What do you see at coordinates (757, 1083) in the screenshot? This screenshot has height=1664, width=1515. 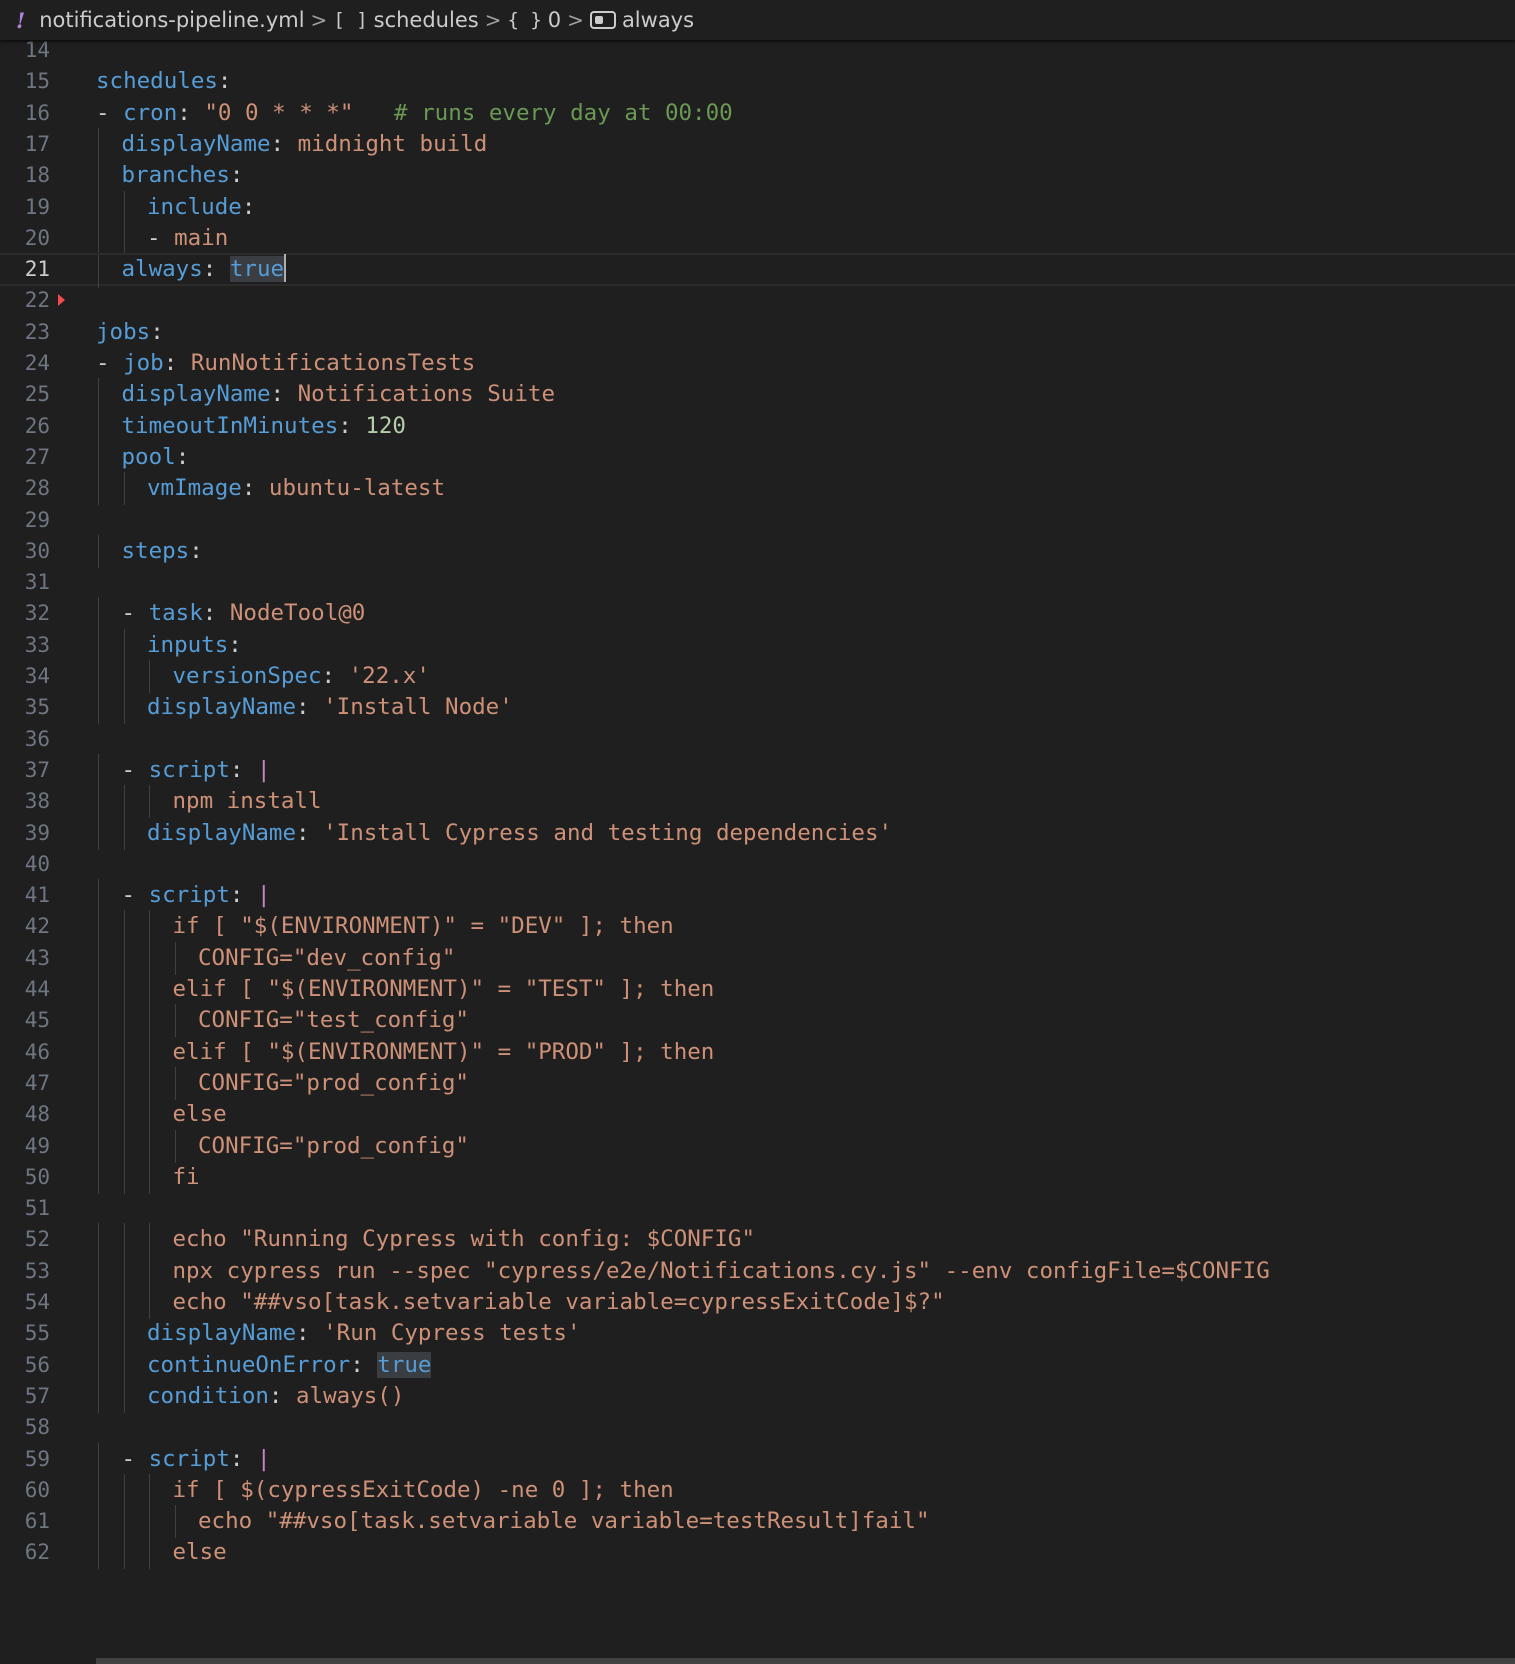 I see `code-line: 47 CONFIG="prod_config"` at bounding box center [757, 1083].